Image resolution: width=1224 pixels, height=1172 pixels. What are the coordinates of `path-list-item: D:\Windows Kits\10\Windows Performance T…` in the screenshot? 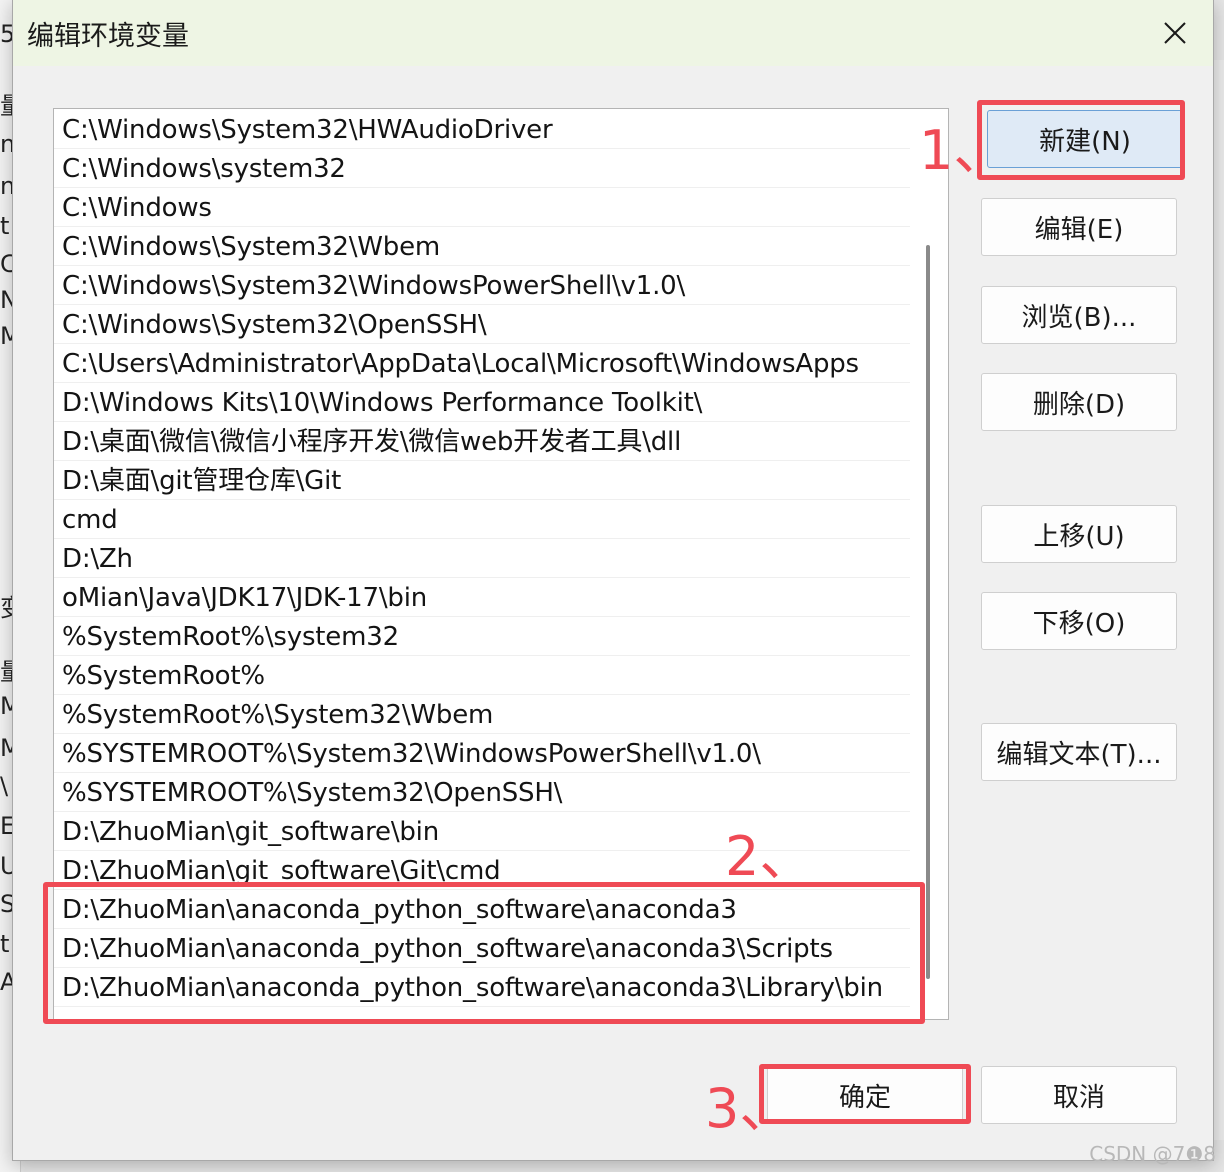 It's located at (482, 403).